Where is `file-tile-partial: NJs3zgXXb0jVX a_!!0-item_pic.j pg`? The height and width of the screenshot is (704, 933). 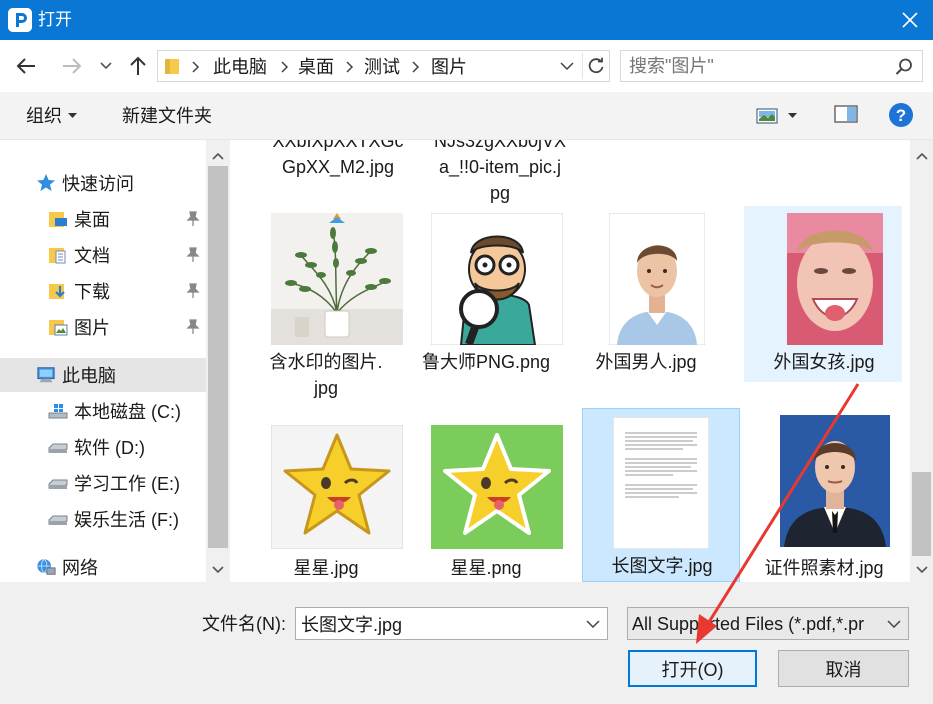 file-tile-partial: NJs3zgXXb0jVX a_!!0-item_pic.j pg is located at coordinates (500, 173).